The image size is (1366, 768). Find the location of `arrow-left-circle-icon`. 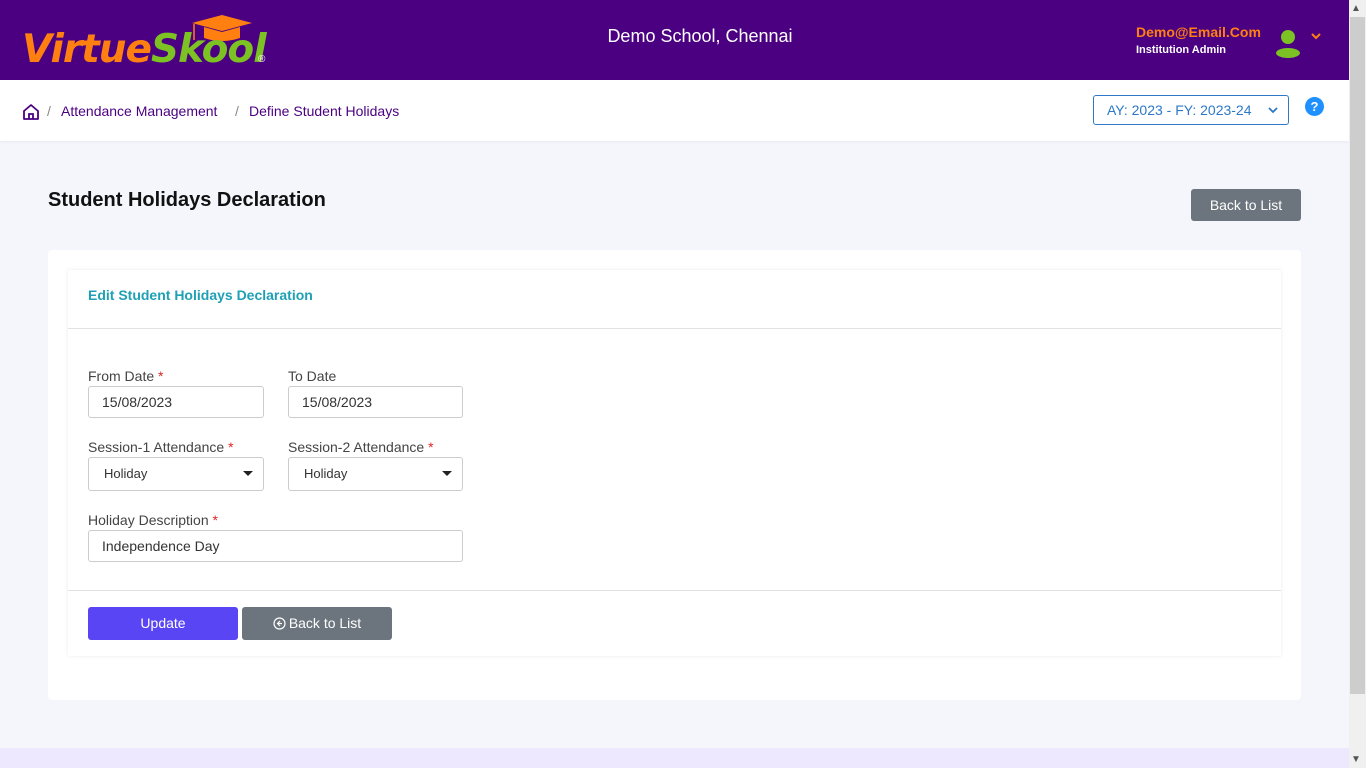

arrow-left-circle-icon is located at coordinates (279, 623).